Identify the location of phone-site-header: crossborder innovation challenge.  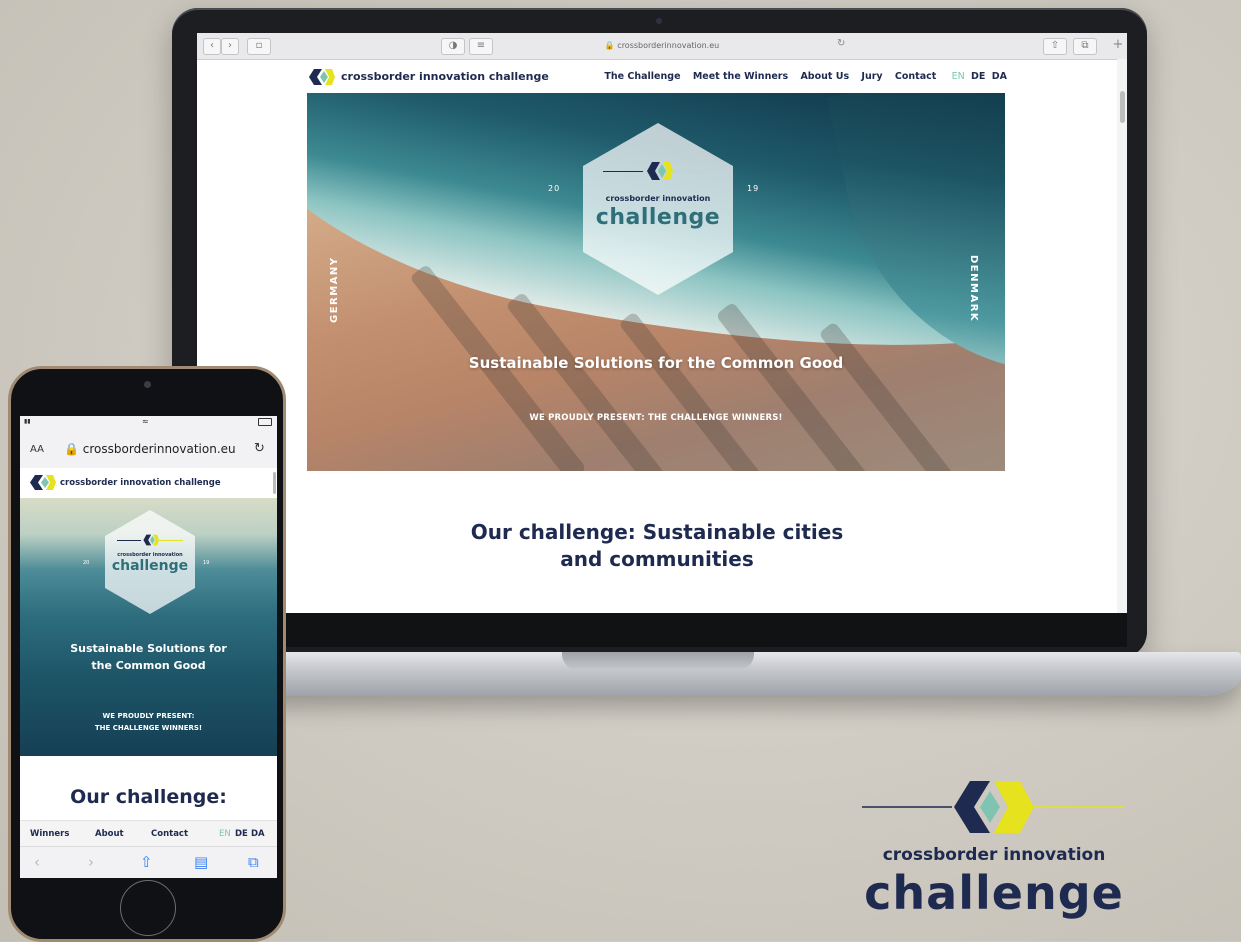
(148, 483).